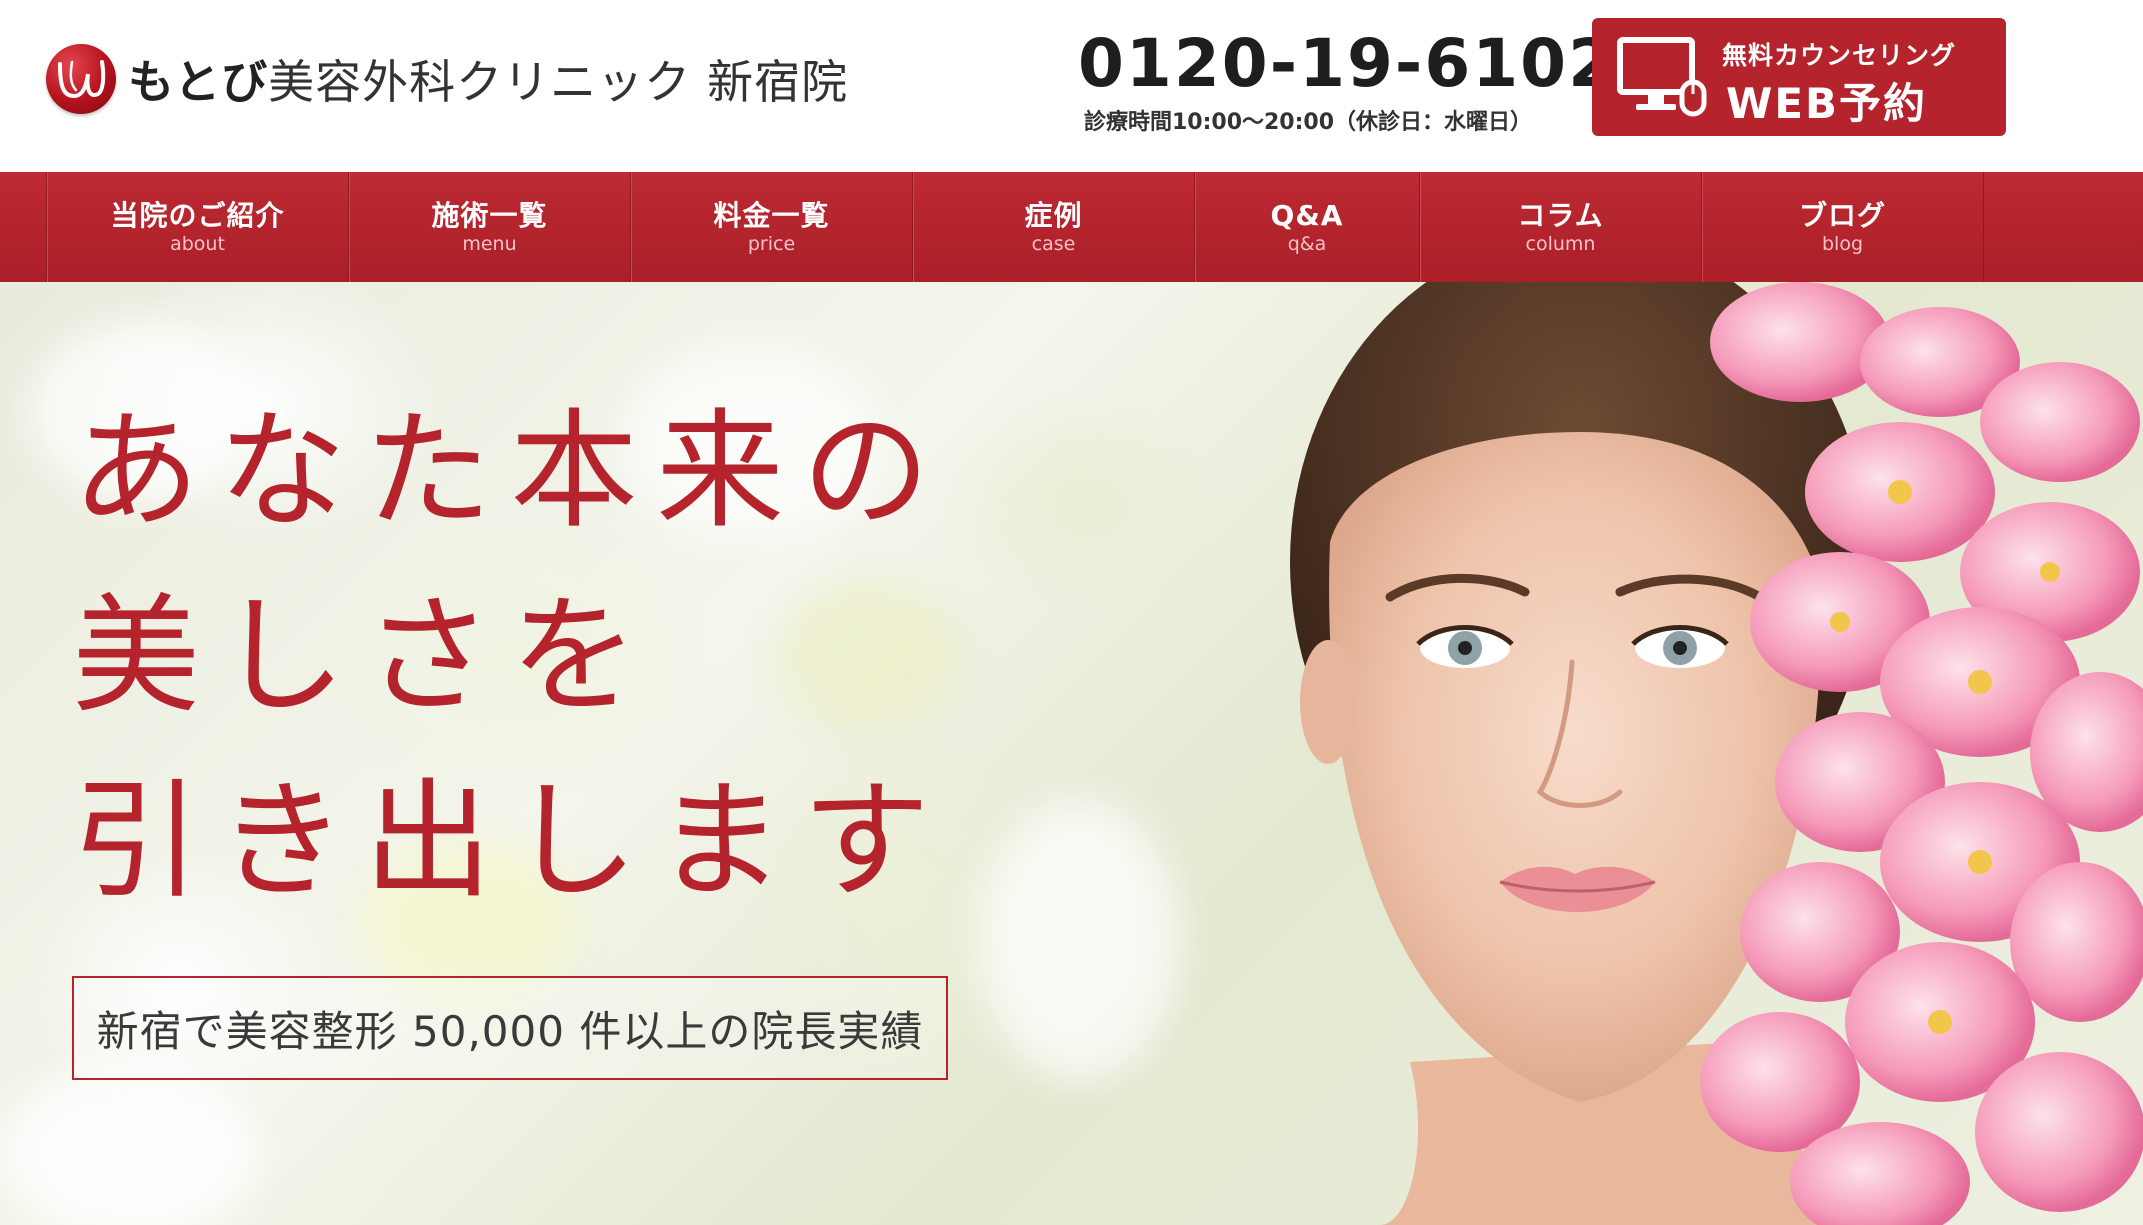 This screenshot has width=2143, height=1225. I want to click on nav-item-sublabel: about, so click(197, 244).